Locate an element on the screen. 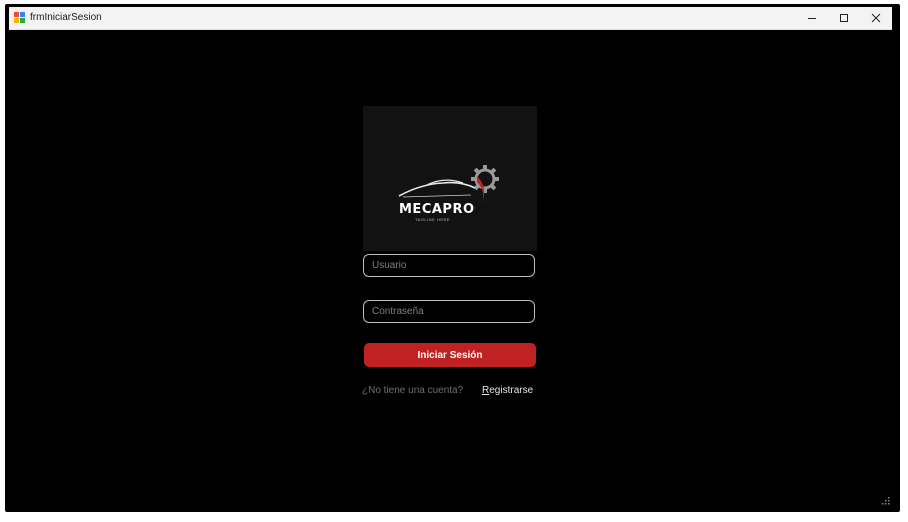 This screenshot has width=908, height=522. logo-panel: MECAPRO TAGLINE HERE is located at coordinates (450, 178).